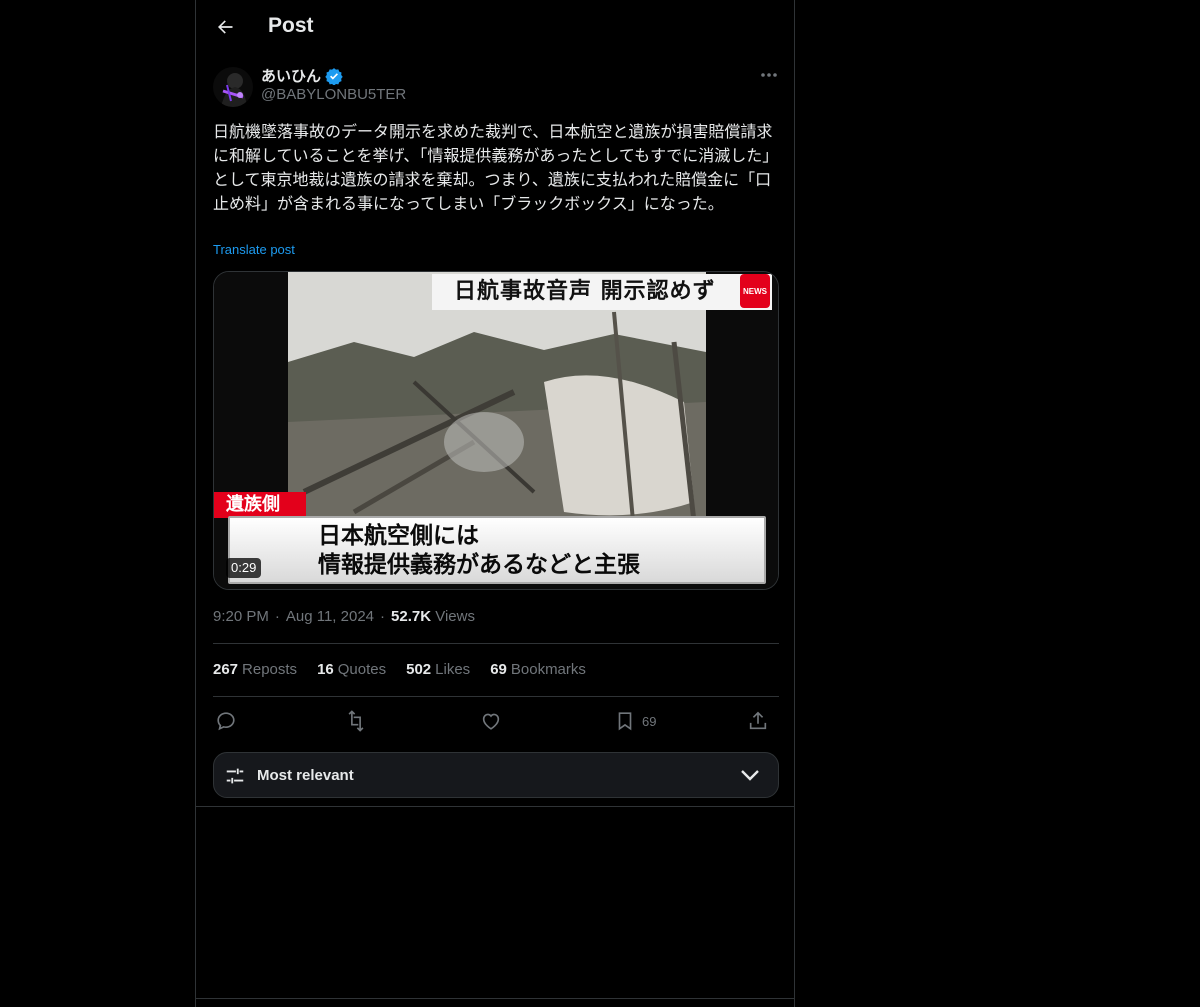  Describe the element at coordinates (330, 616) in the screenshot. I see `post-date: Aug 11, 2024` at that location.